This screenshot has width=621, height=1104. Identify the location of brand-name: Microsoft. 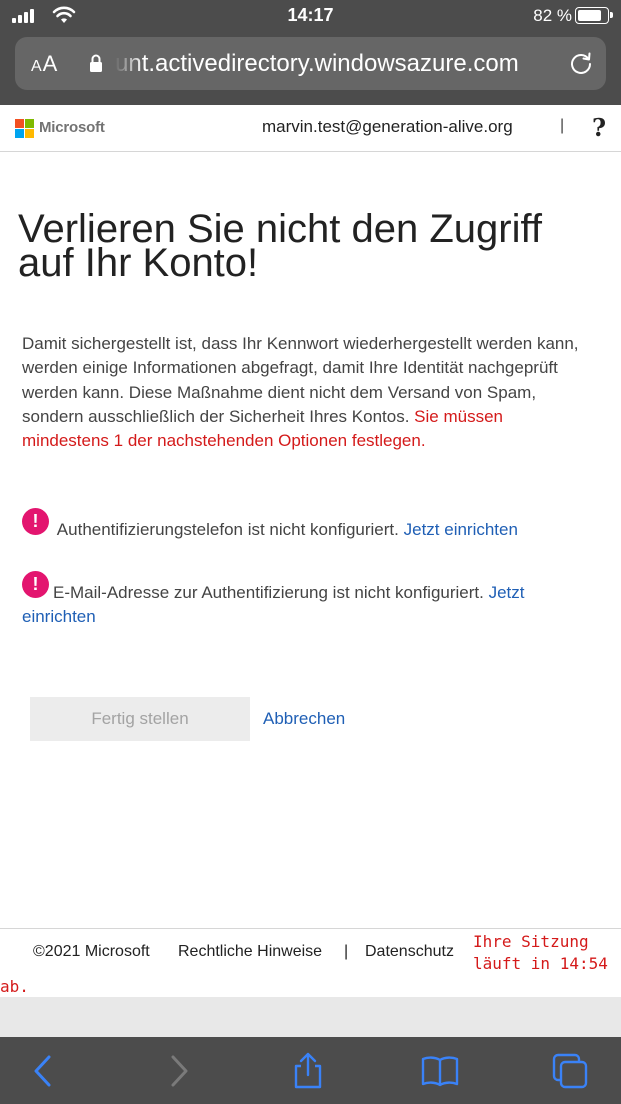
(72, 127).